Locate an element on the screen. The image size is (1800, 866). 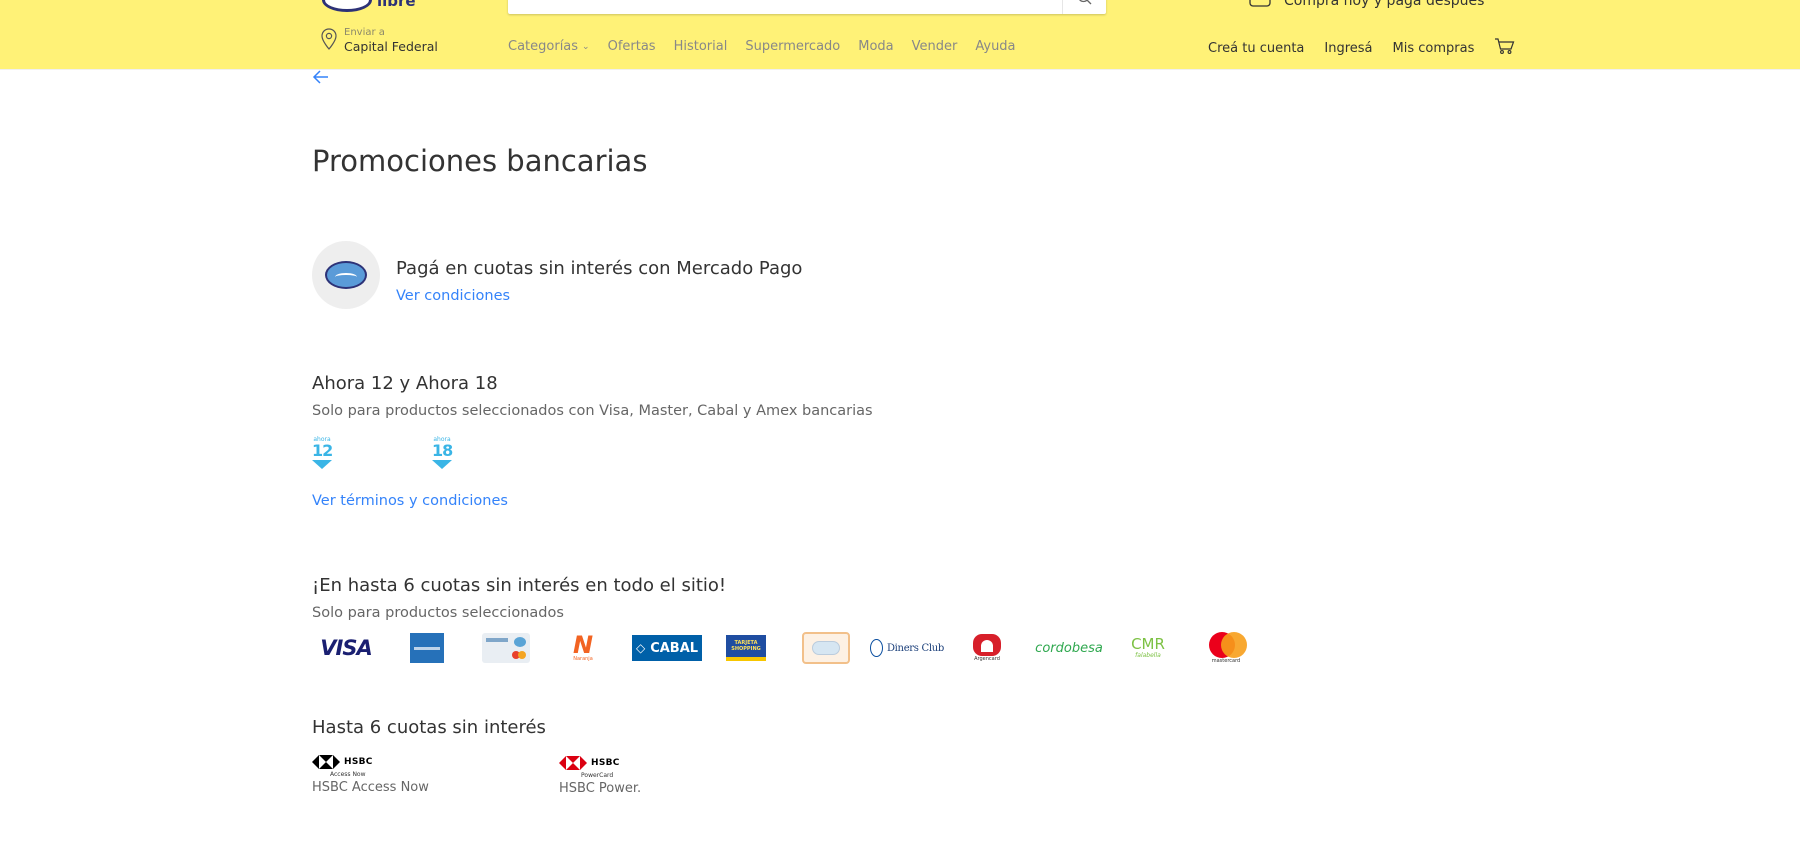
mercadolibre-logo: libre is located at coordinates (377, 7).